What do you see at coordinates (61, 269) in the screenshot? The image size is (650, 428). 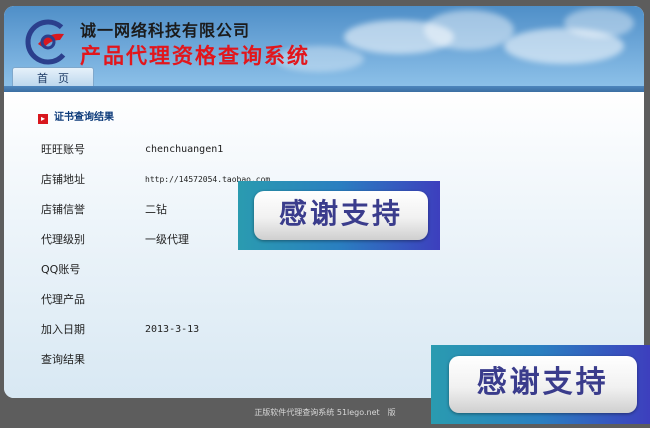 I see `row-label: QQ账号` at bounding box center [61, 269].